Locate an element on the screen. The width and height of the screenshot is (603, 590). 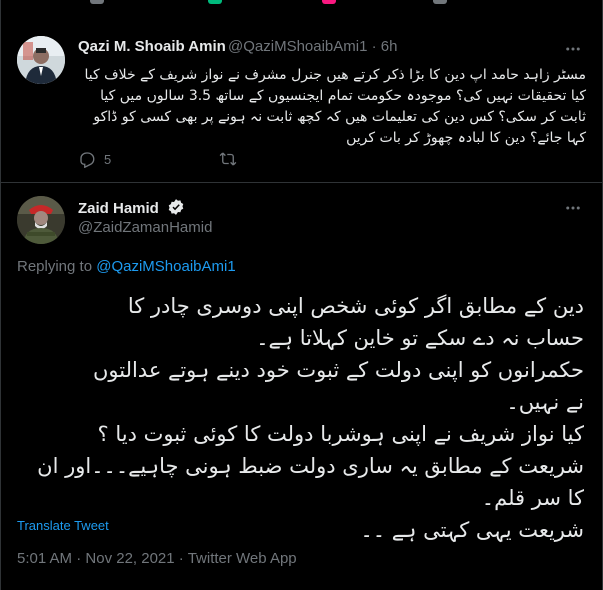
reply-time: 6h is located at coordinates (389, 46).